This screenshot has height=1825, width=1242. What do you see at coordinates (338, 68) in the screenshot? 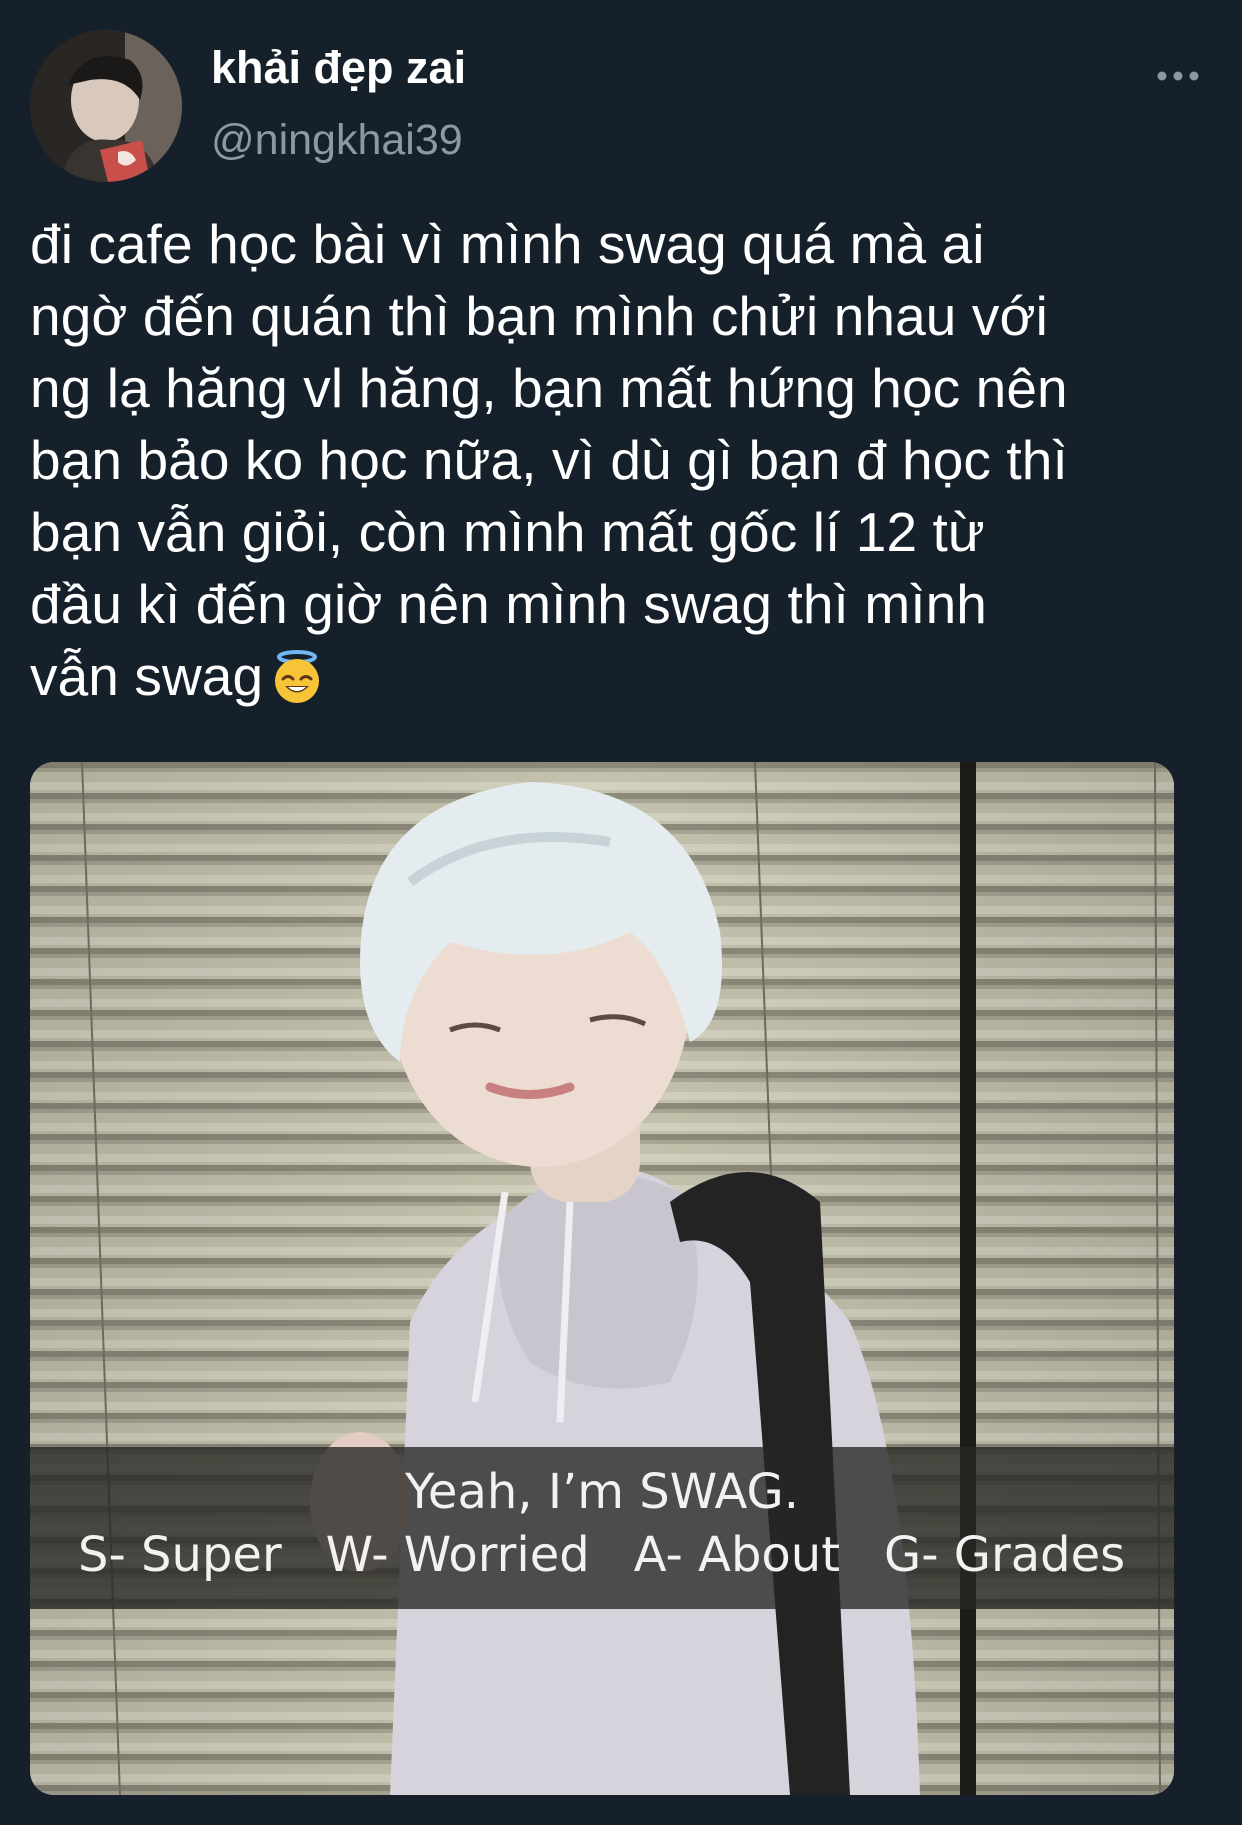
I see `display-name: khải đẹp zai` at bounding box center [338, 68].